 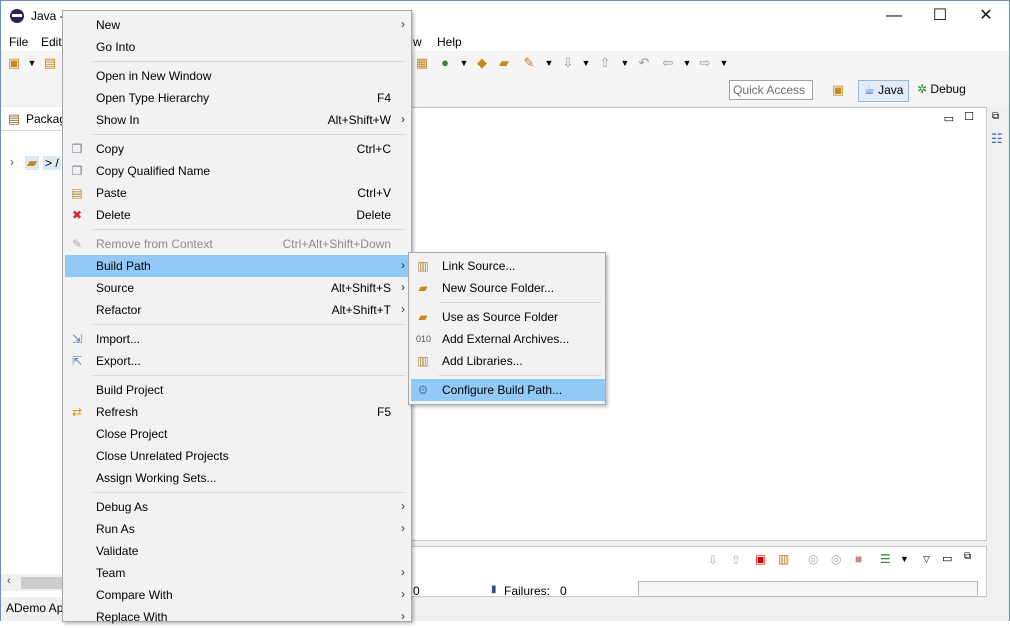 What do you see at coordinates (237, 529) in the screenshot?
I see `menu-item-run-as: Run As ›` at bounding box center [237, 529].